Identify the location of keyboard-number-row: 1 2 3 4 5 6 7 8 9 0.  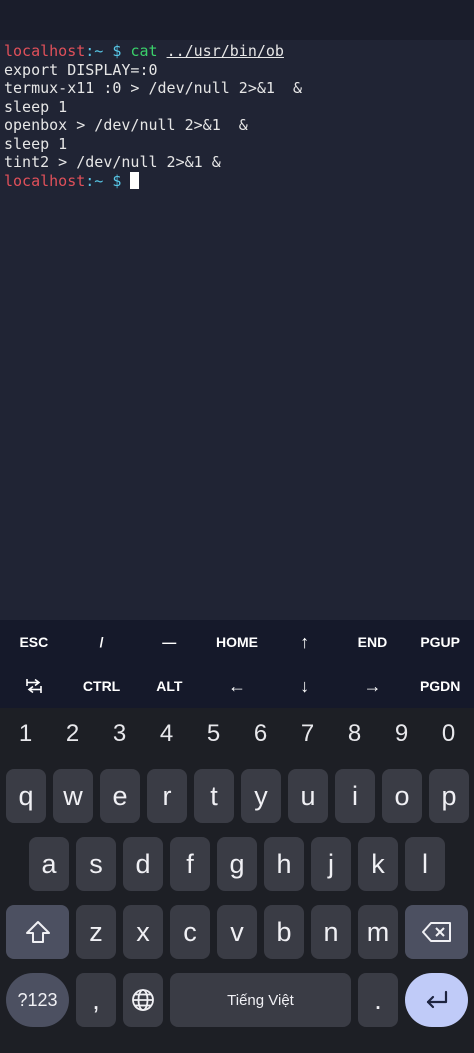
(237, 734).